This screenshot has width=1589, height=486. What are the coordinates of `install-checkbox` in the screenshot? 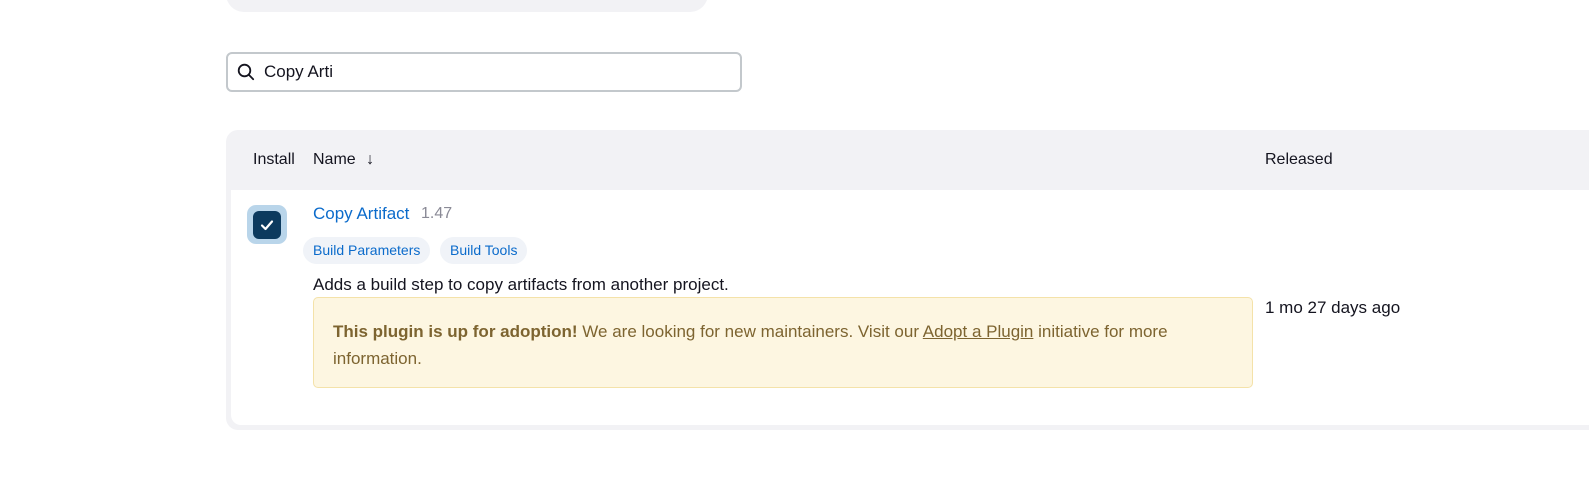 It's located at (267, 224).